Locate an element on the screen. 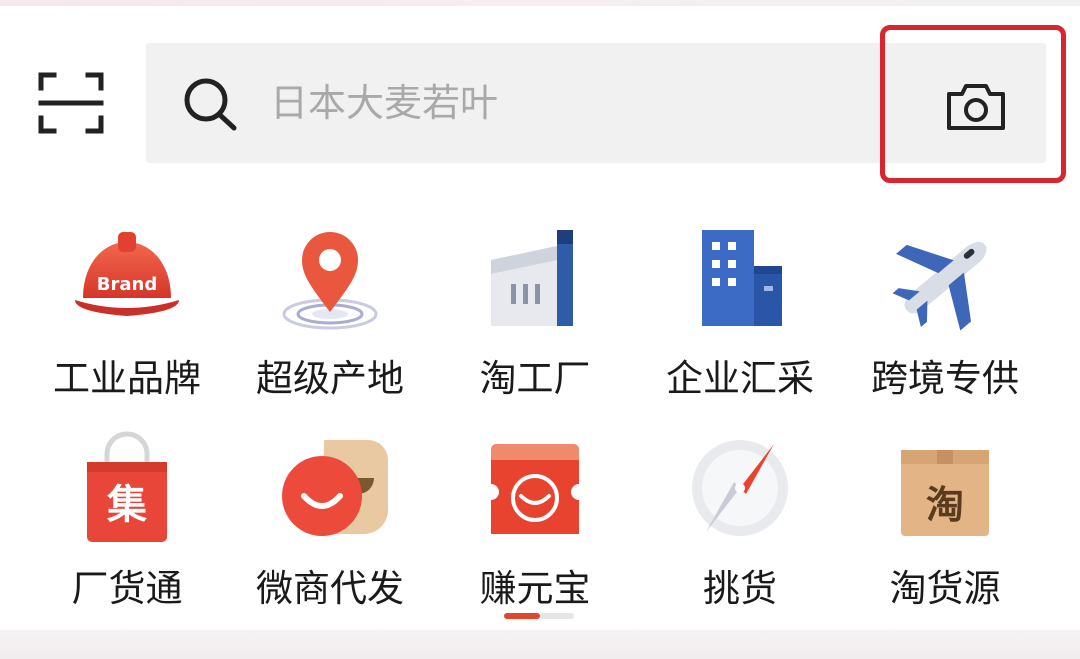  category-label: 赚元宝 is located at coordinates (535, 588).